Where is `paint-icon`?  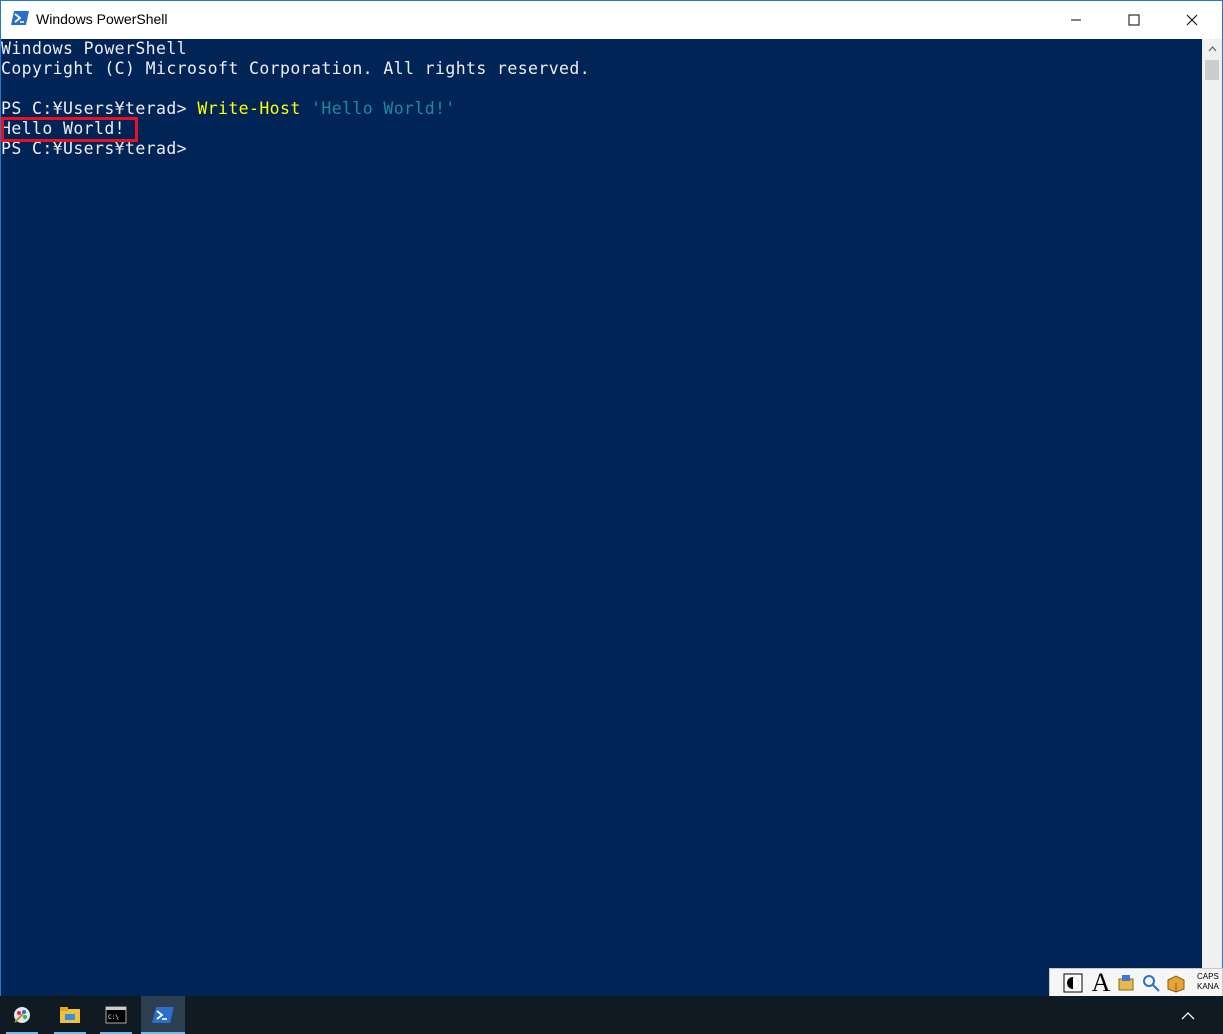 paint-icon is located at coordinates (22, 1015).